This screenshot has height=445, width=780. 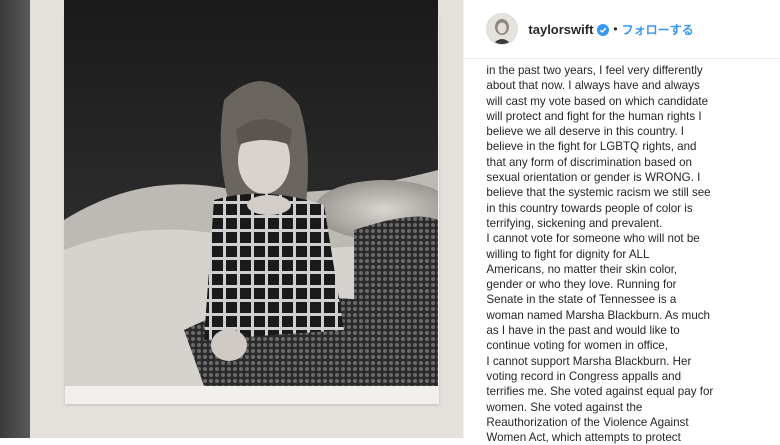 I want to click on caption-line: as I have in the past and would like to, so click(x=583, y=331).